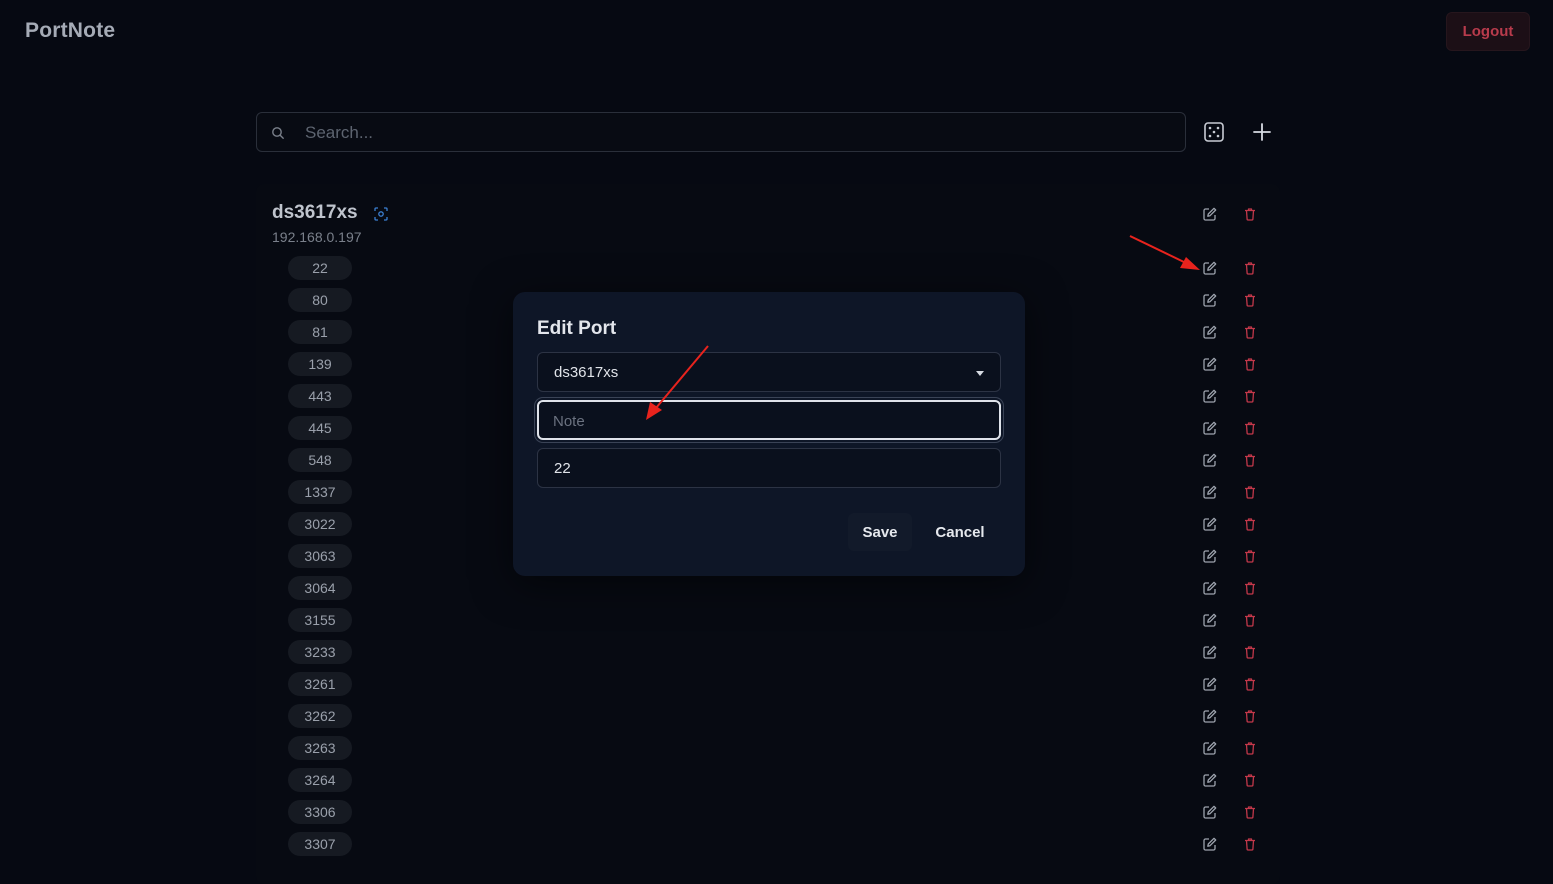  Describe the element at coordinates (320, 716) in the screenshot. I see `port-badge: 3262` at that location.